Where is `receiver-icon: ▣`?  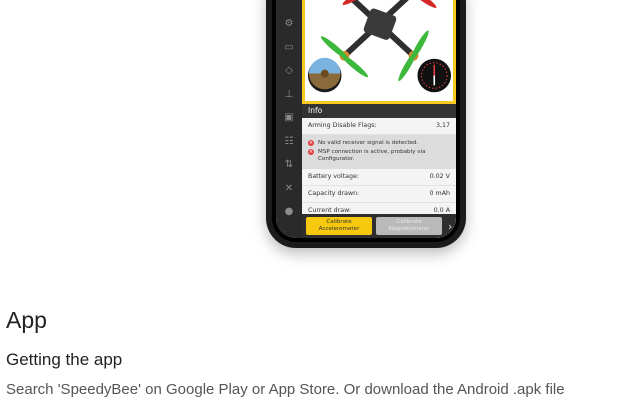
receiver-icon: ▣ is located at coordinates (289, 118).